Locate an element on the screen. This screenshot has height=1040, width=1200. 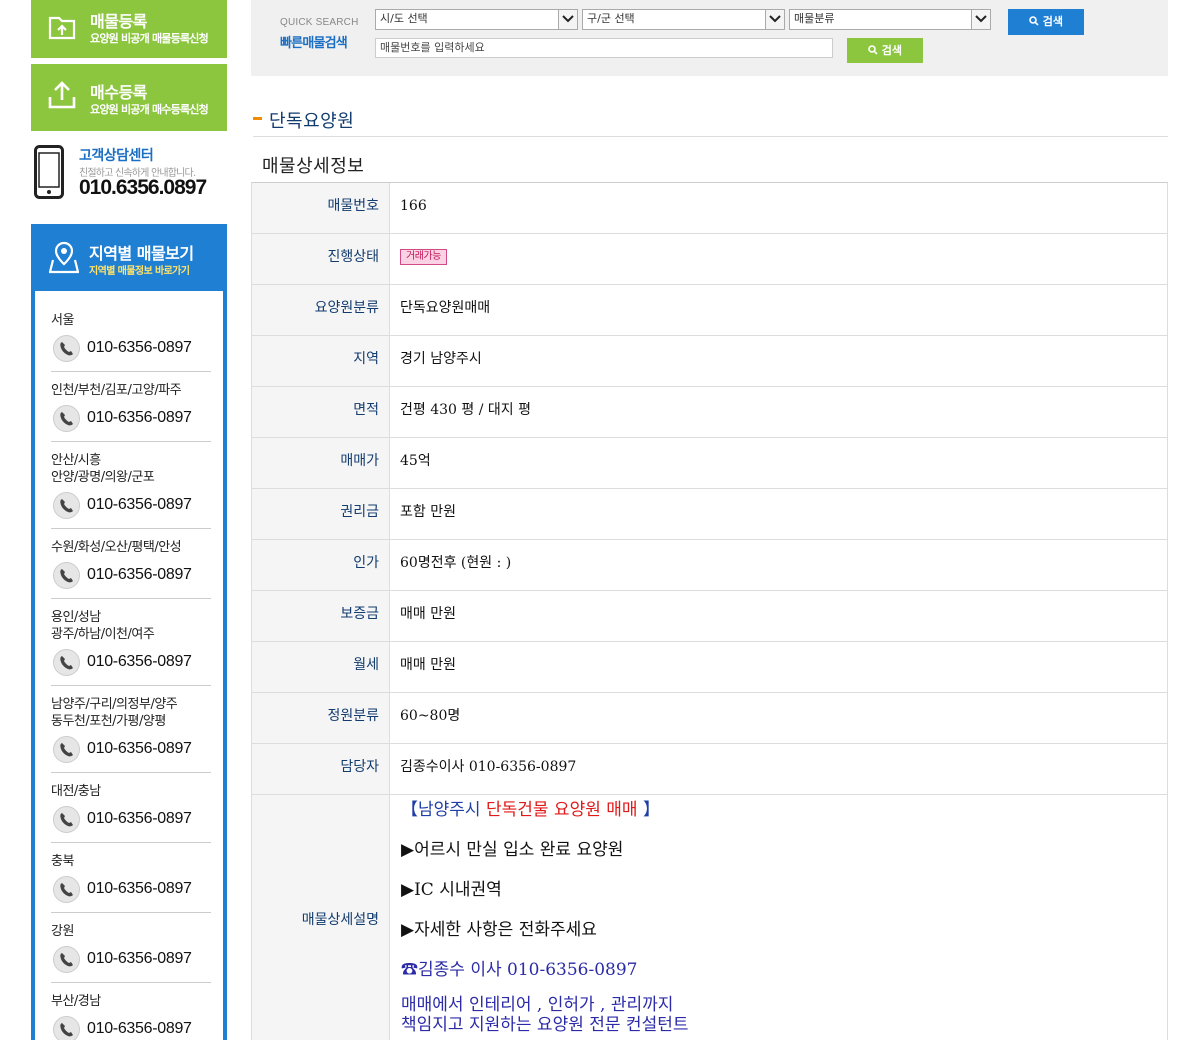
region-item: 충북 010-6356-0897 is located at coordinates (131, 878).